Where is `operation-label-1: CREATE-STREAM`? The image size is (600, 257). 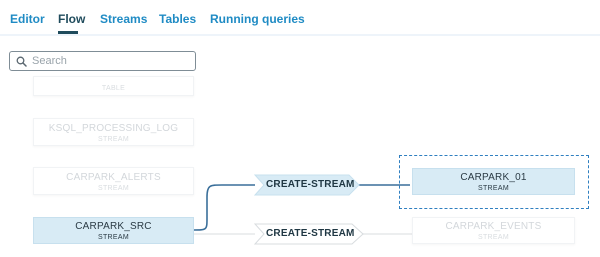
operation-label-1: CREATE-STREAM is located at coordinates (310, 184).